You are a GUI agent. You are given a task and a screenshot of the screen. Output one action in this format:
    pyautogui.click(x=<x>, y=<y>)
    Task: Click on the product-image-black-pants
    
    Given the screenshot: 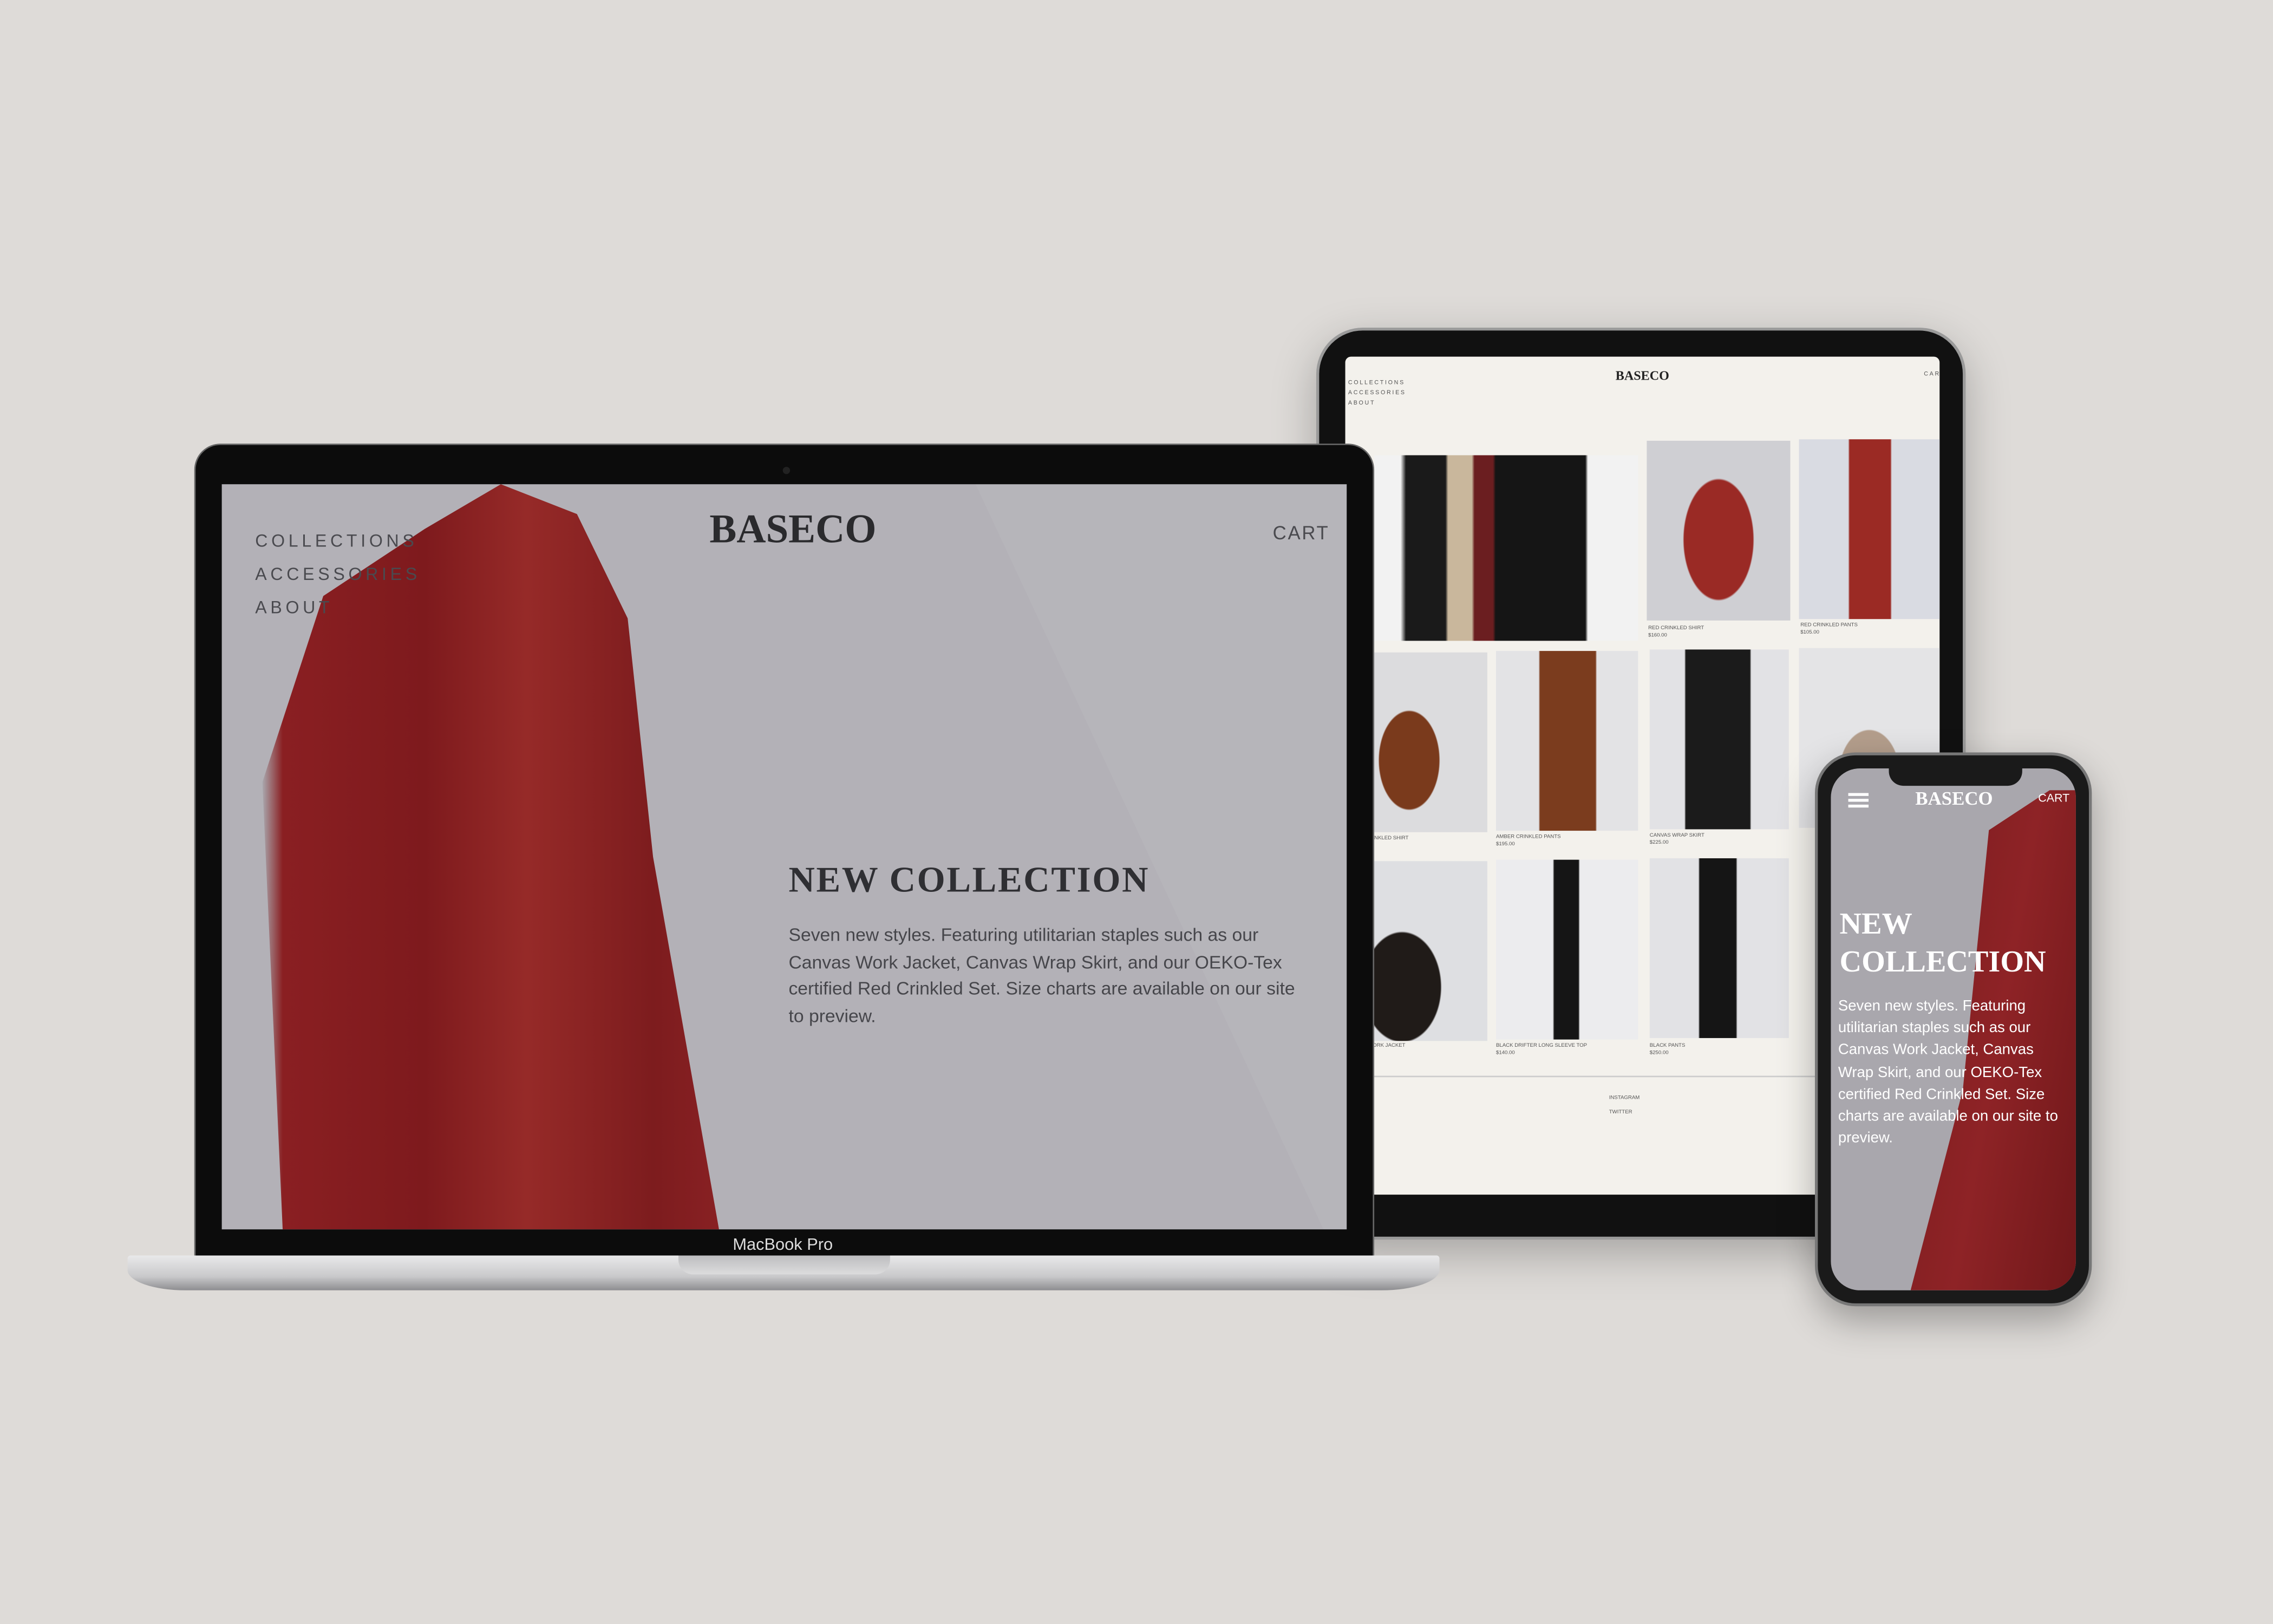 What is the action you would take?
    pyautogui.click(x=1719, y=948)
    